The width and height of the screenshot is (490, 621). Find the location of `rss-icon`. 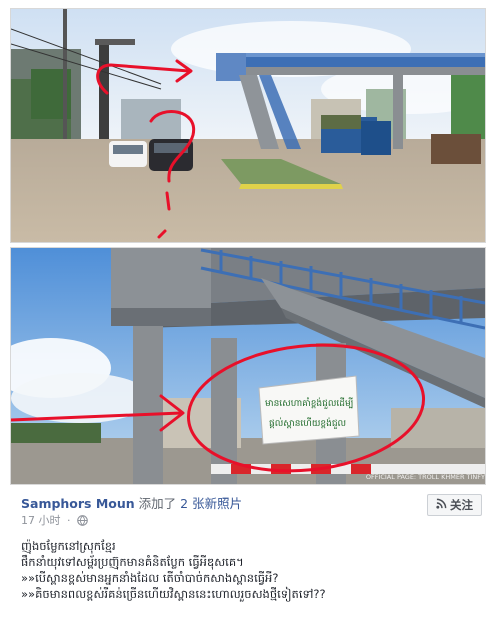

rss-icon is located at coordinates (441, 505).